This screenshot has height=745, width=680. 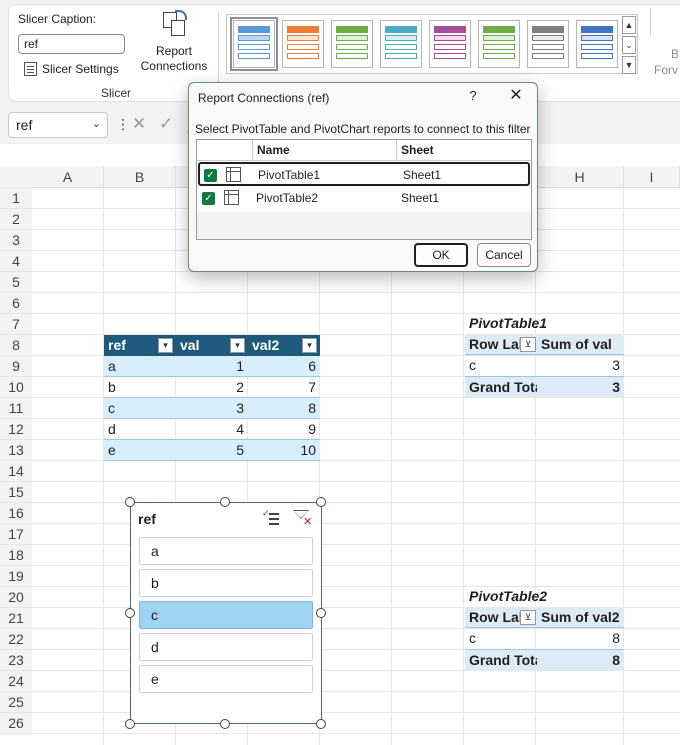 I want to click on clear-filter-icon: ✕, so click(x=302, y=518).